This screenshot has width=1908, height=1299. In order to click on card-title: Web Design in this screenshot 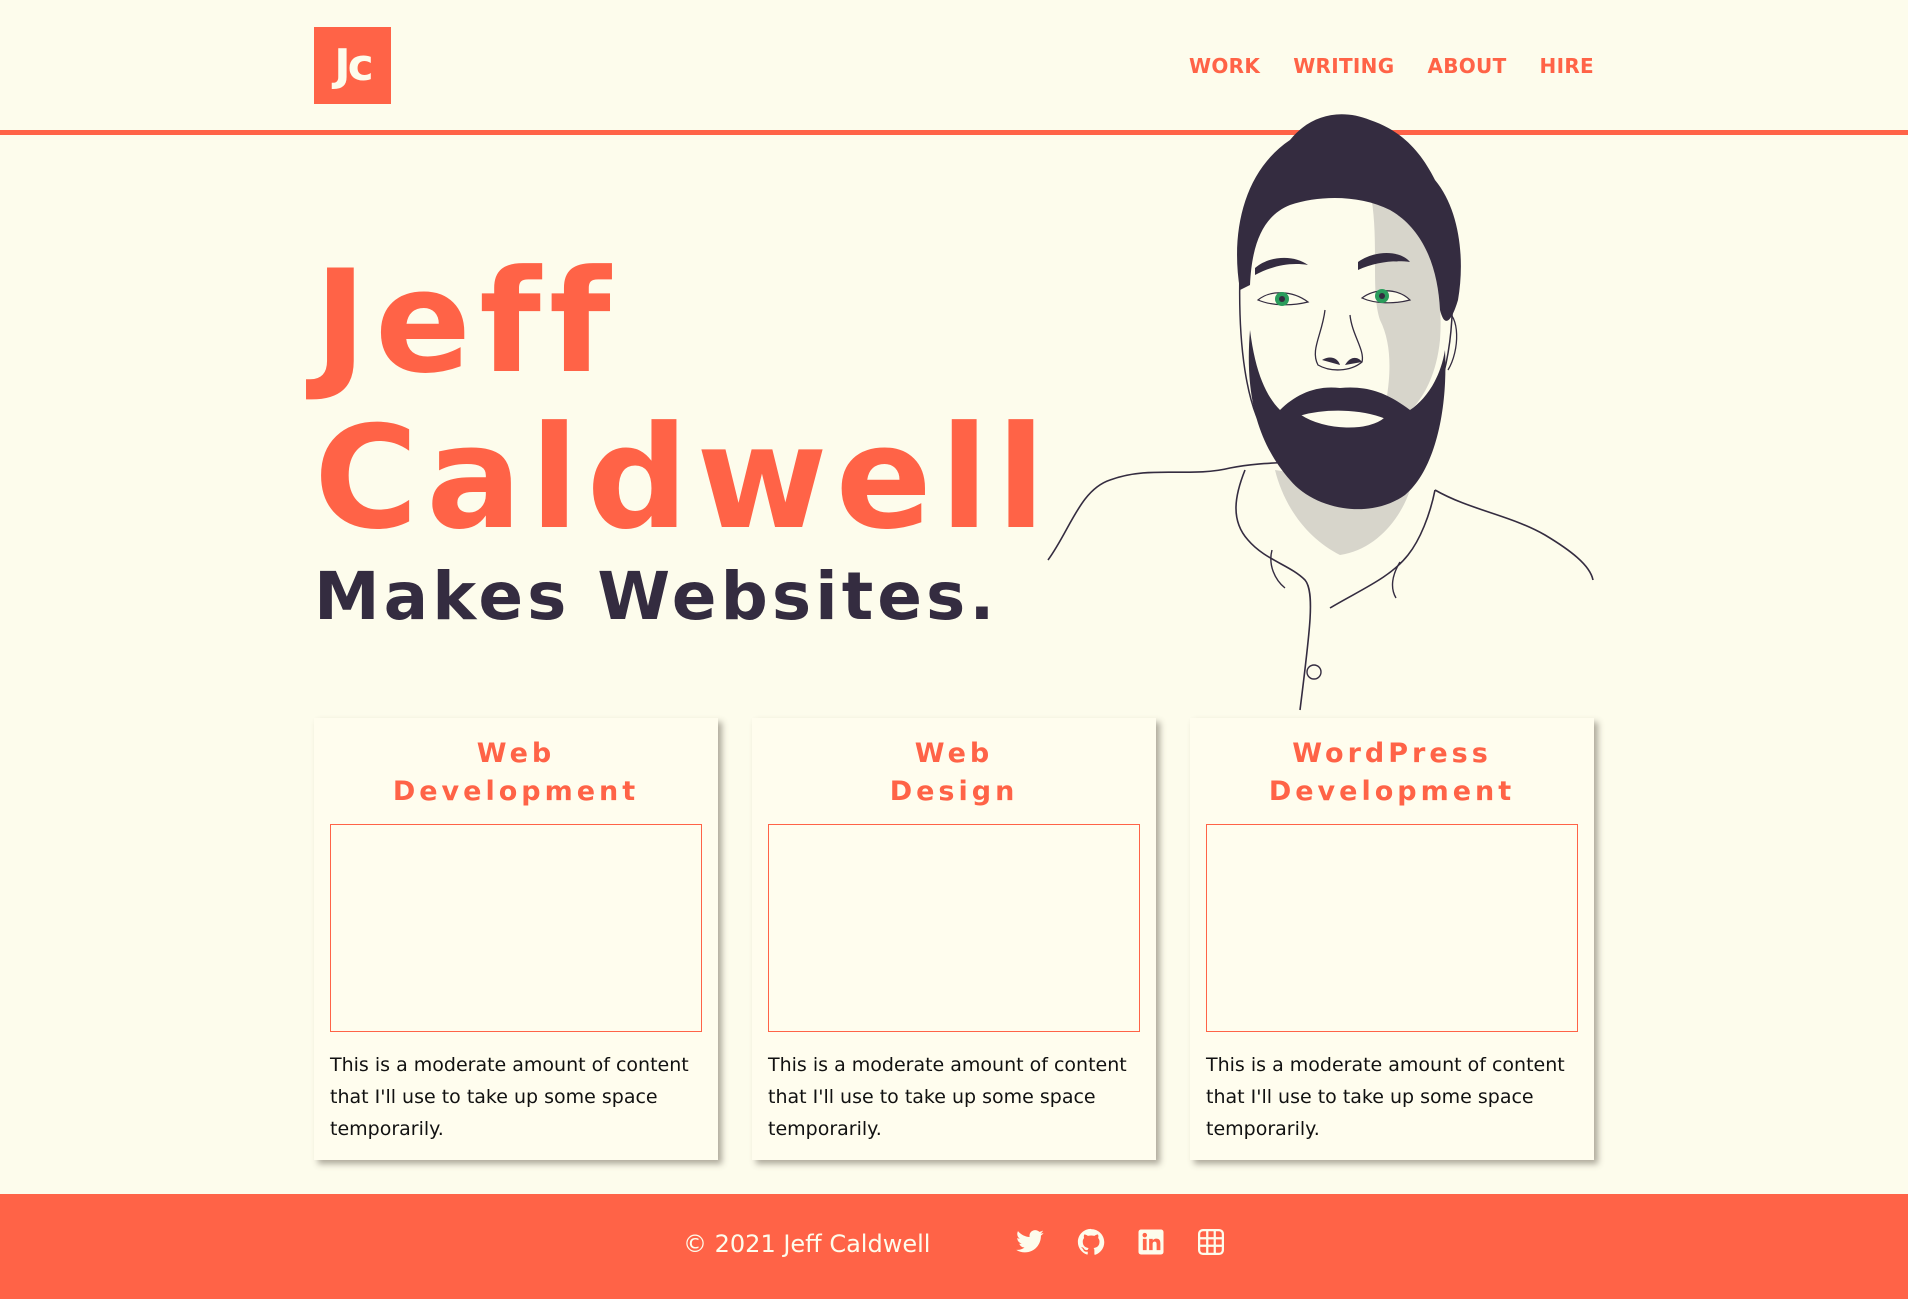, I will do `click(954, 764)`.